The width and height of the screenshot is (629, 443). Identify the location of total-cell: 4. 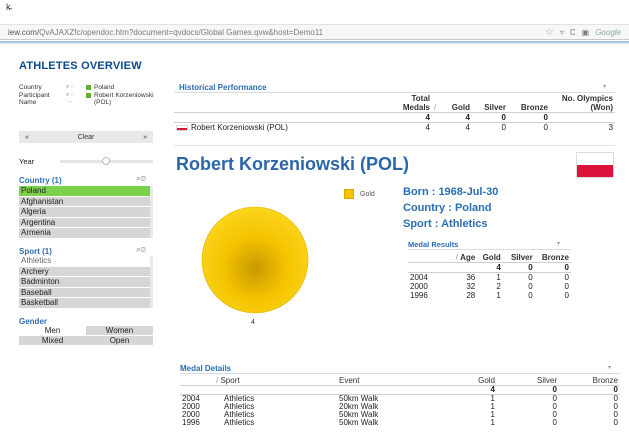
(490, 267).